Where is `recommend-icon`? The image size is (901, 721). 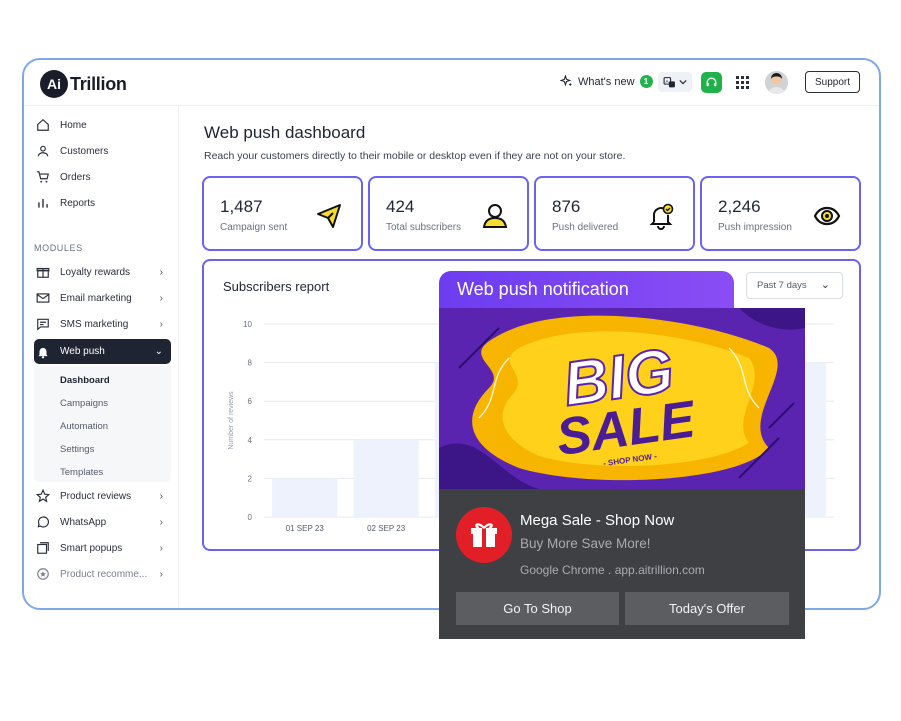 recommend-icon is located at coordinates (43, 574).